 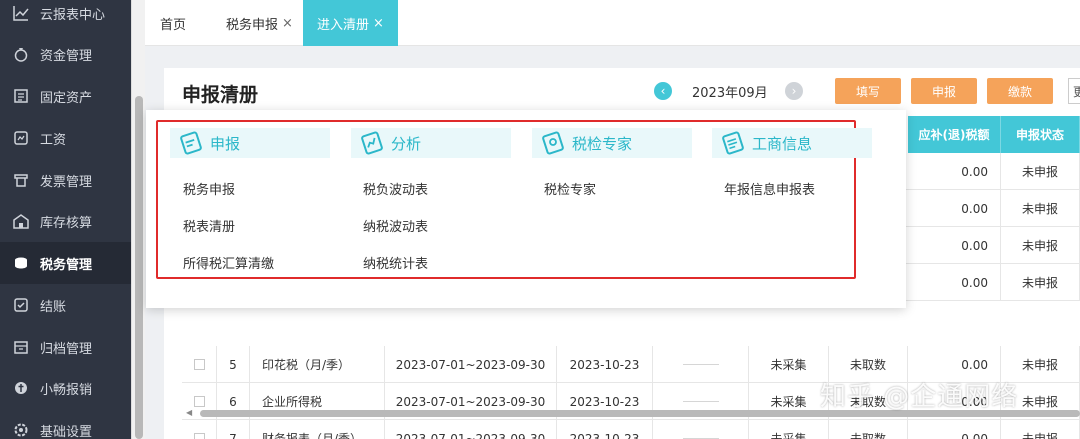 I want to click on menu-category-expert: 税检专家, so click(x=612, y=143).